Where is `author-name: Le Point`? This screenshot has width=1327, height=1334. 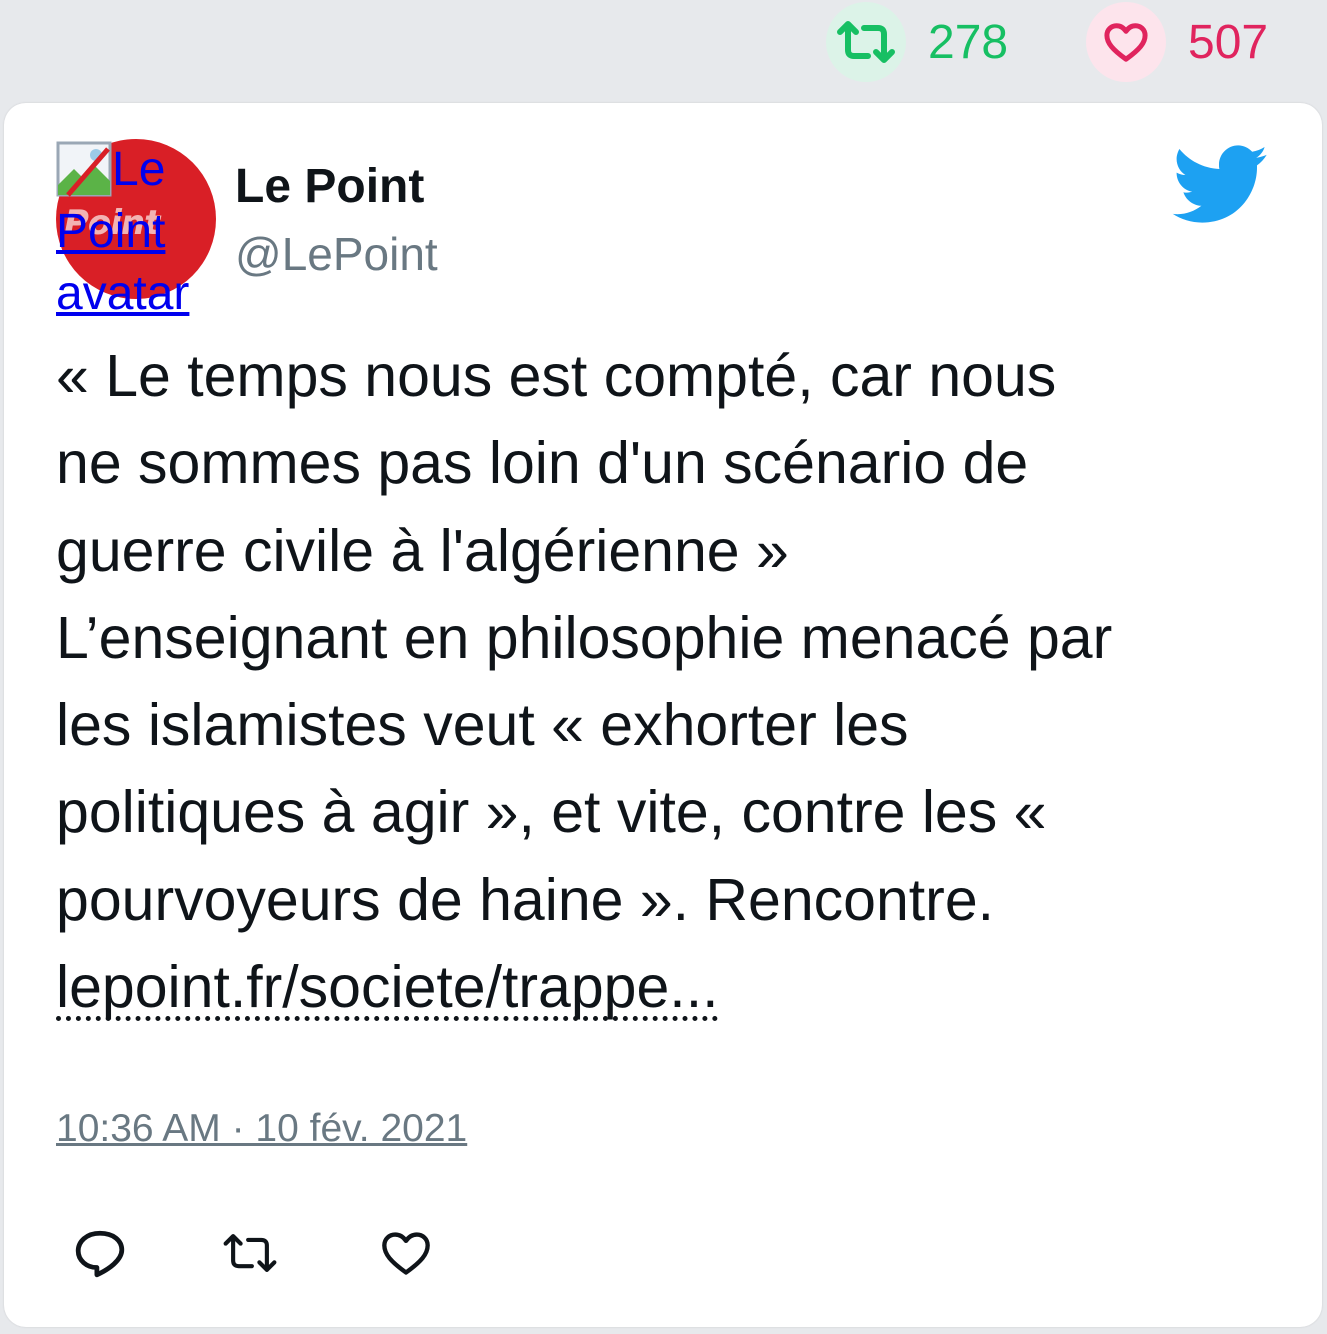
author-name: Le Point is located at coordinates (329, 186).